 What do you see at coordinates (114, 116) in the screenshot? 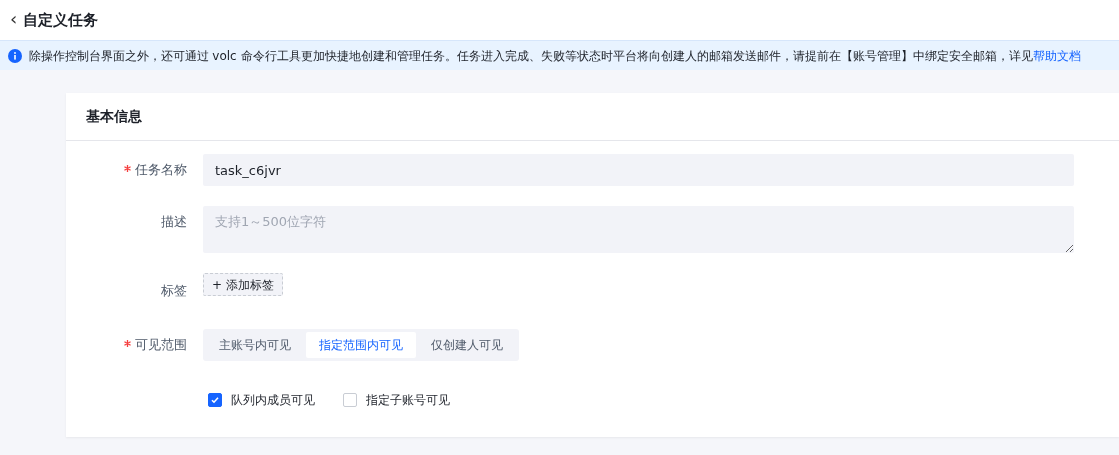
I see `section-title: 基本信息` at bounding box center [114, 116].